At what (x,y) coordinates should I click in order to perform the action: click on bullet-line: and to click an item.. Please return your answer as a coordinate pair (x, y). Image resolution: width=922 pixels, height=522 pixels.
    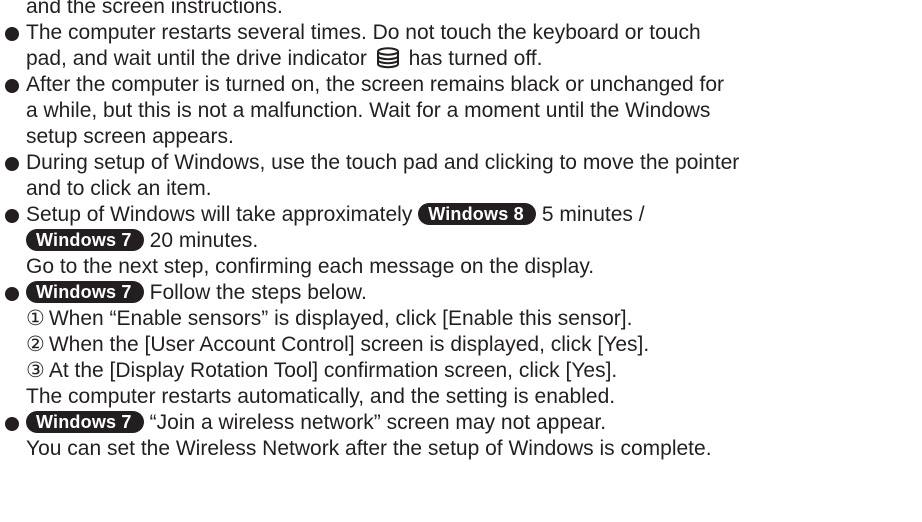
    Looking at the image, I should click on (119, 188).